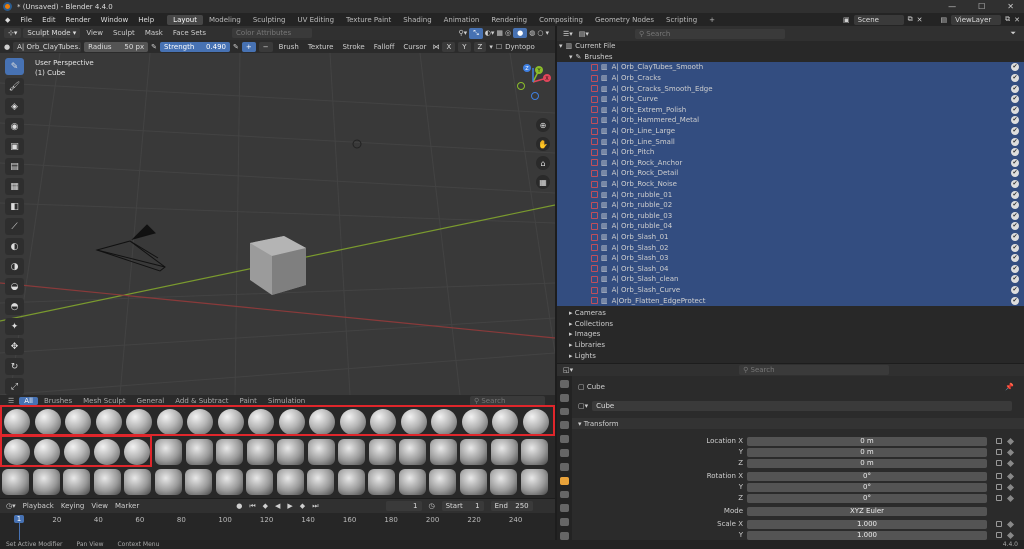 The image size is (1024, 549). Describe the element at coordinates (499, 33) in the screenshot. I see `xray-icon: ▦` at that location.